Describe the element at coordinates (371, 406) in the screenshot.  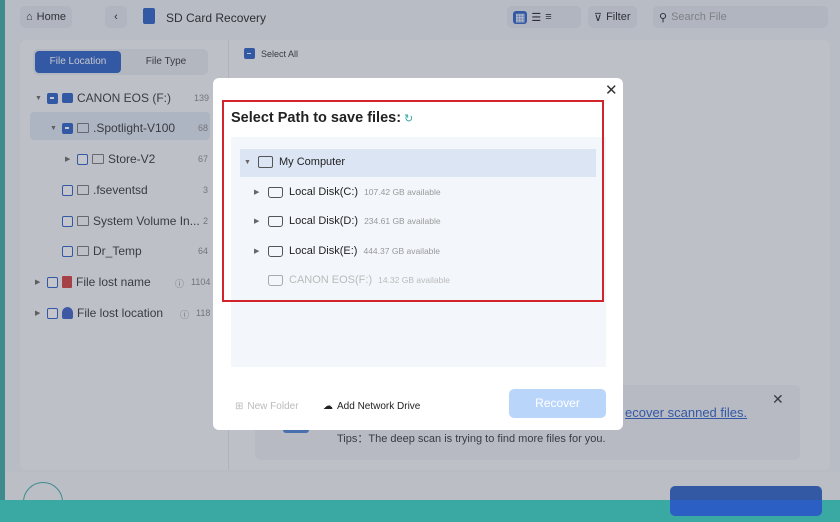
I see `add-network-drive-button: ☁ Add Network Drive` at that location.